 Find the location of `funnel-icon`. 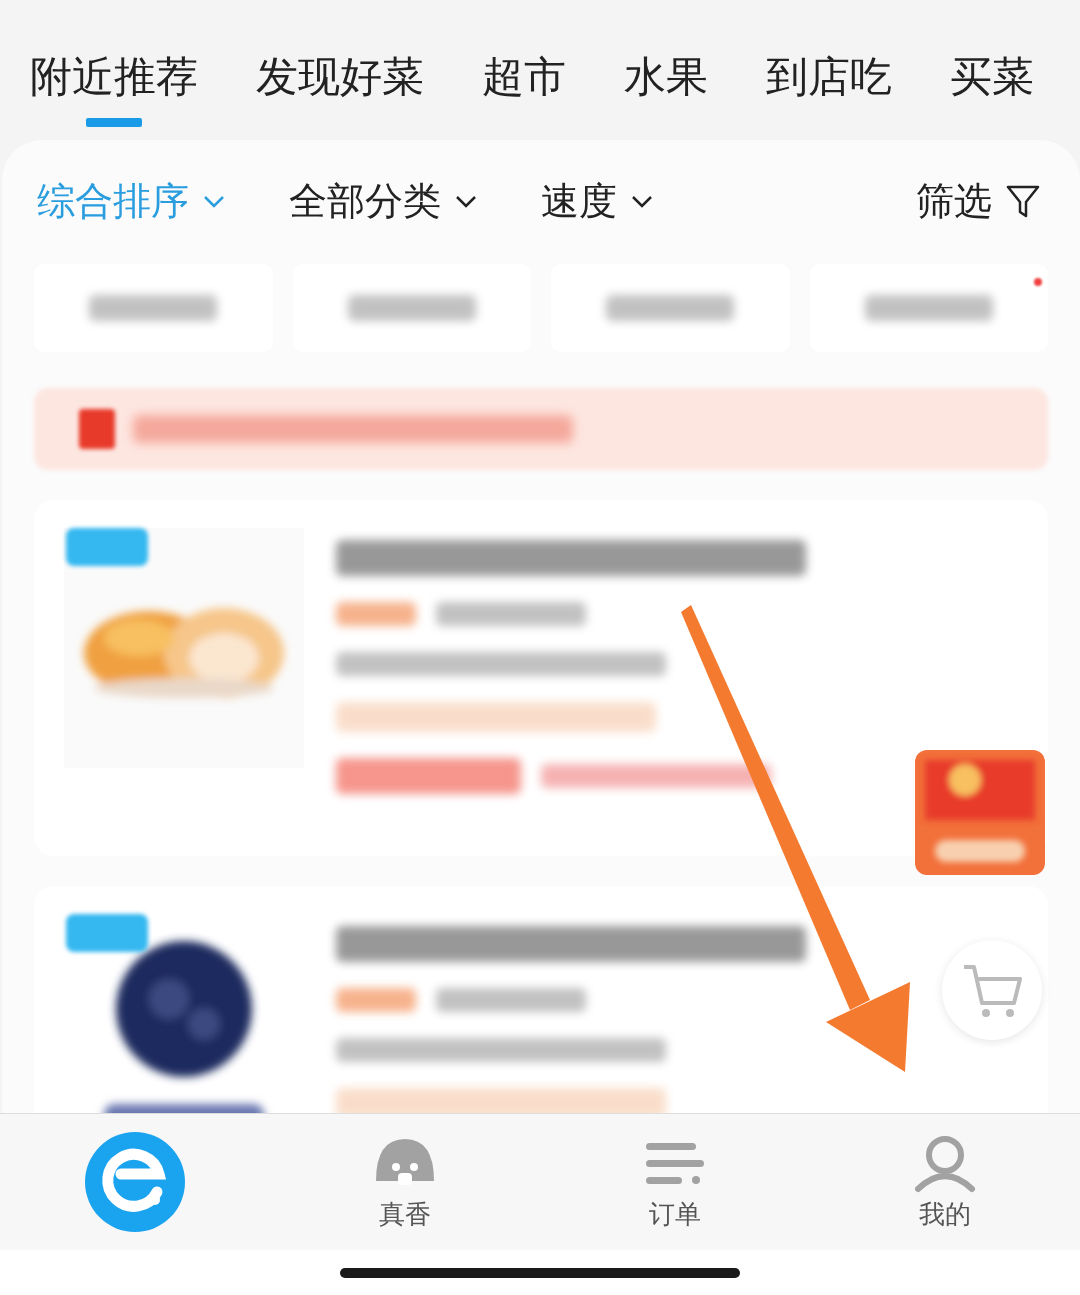

funnel-icon is located at coordinates (1023, 201).